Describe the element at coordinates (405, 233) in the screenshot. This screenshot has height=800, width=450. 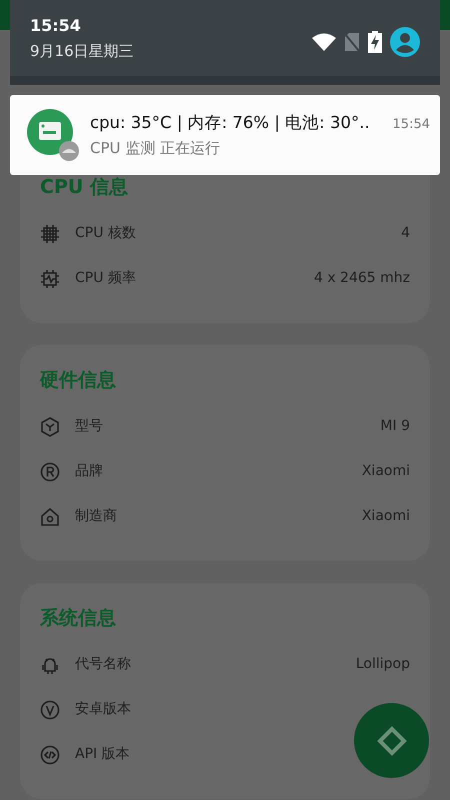
I see `info-value: 4` at that location.